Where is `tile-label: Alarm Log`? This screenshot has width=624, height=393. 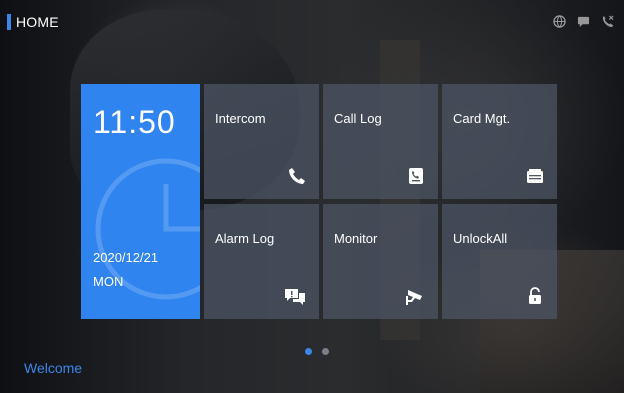 tile-label: Alarm Log is located at coordinates (245, 238).